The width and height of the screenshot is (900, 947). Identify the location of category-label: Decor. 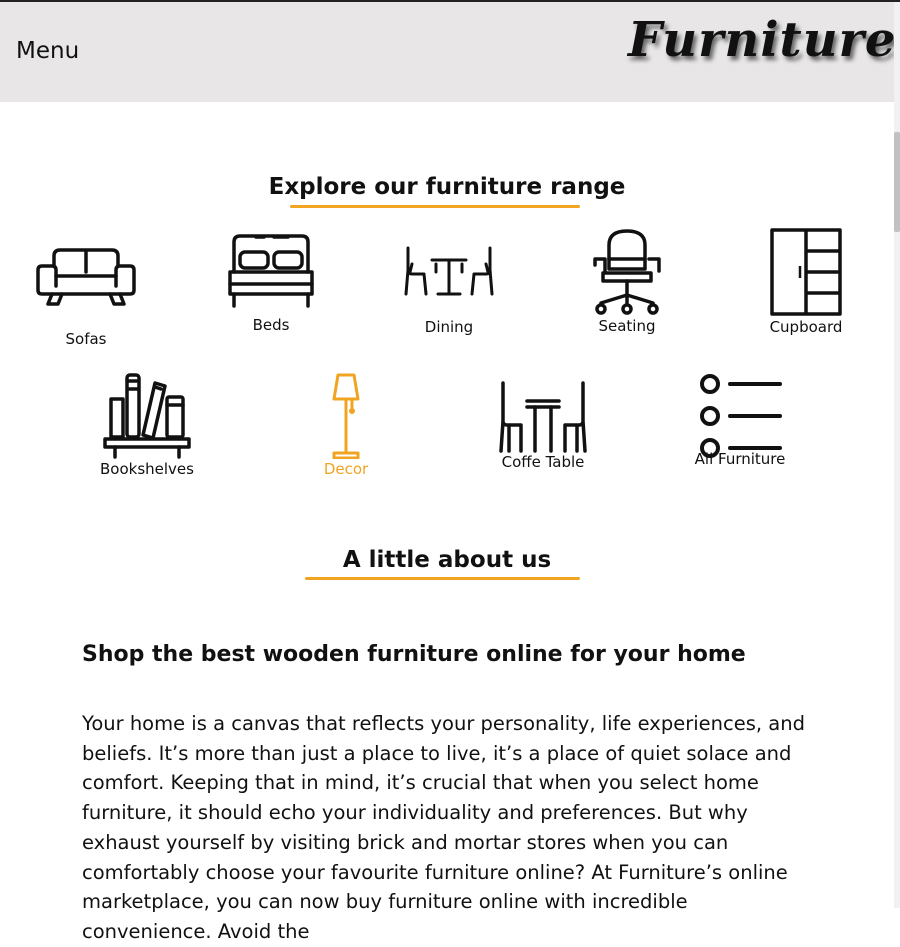
(346, 469).